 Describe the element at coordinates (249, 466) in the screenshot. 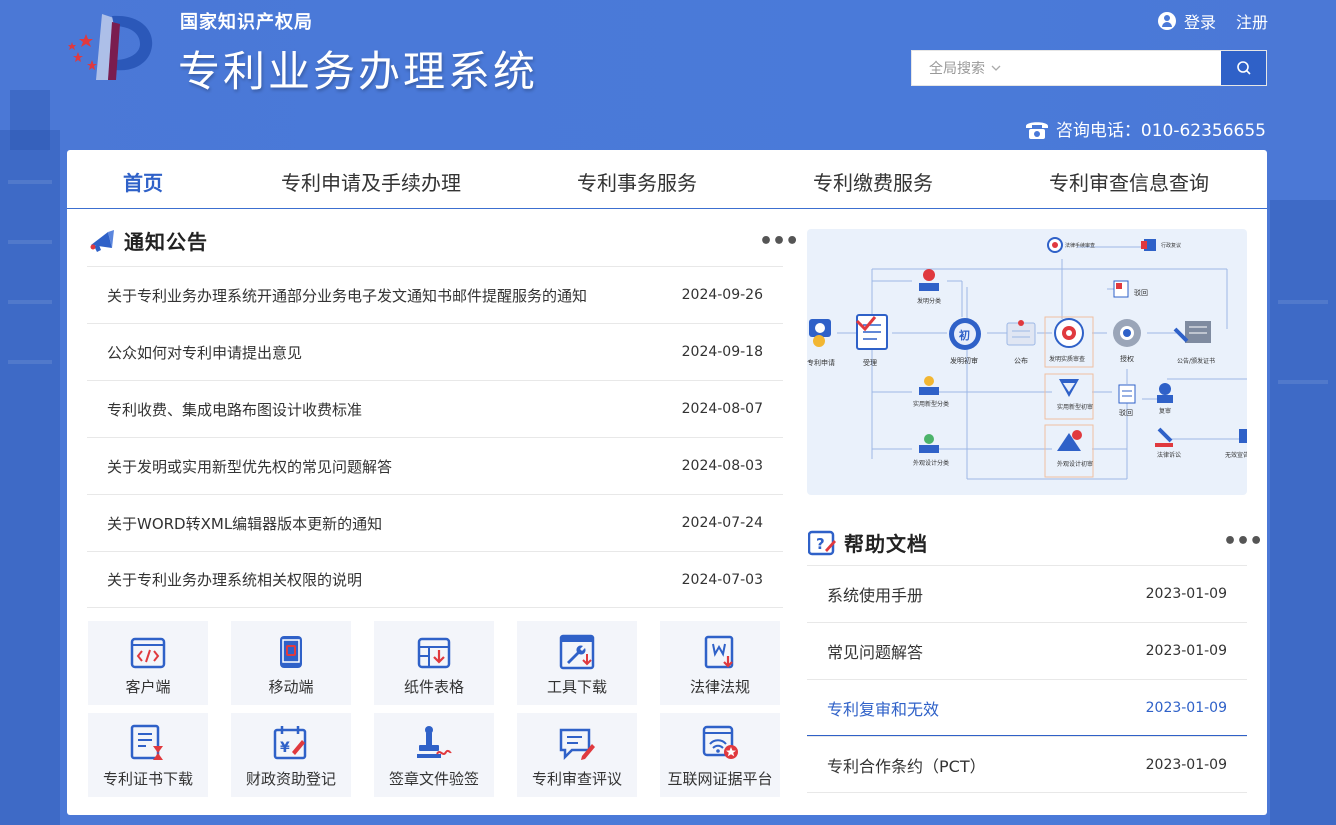

I see `notice-item-title: 关于发明或实用新型优先权的常见问题解答` at that location.